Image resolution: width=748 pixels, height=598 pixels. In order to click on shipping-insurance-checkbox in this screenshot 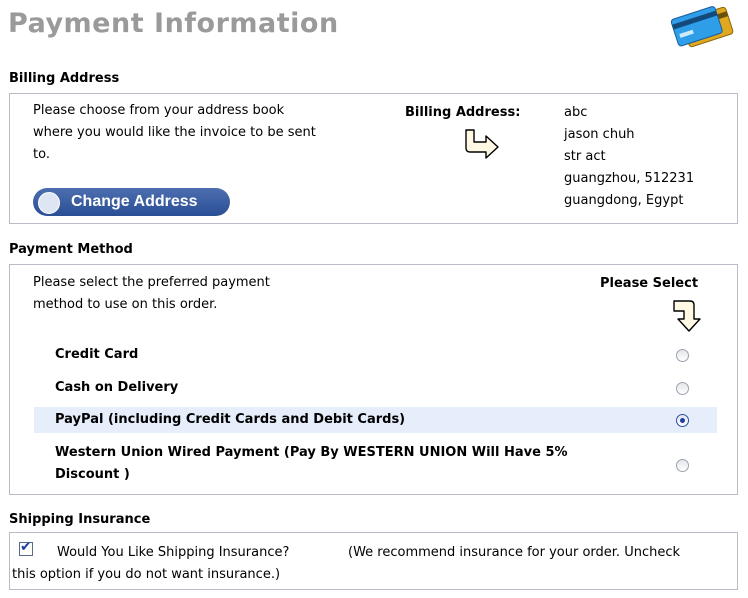, I will do `click(26, 547)`.